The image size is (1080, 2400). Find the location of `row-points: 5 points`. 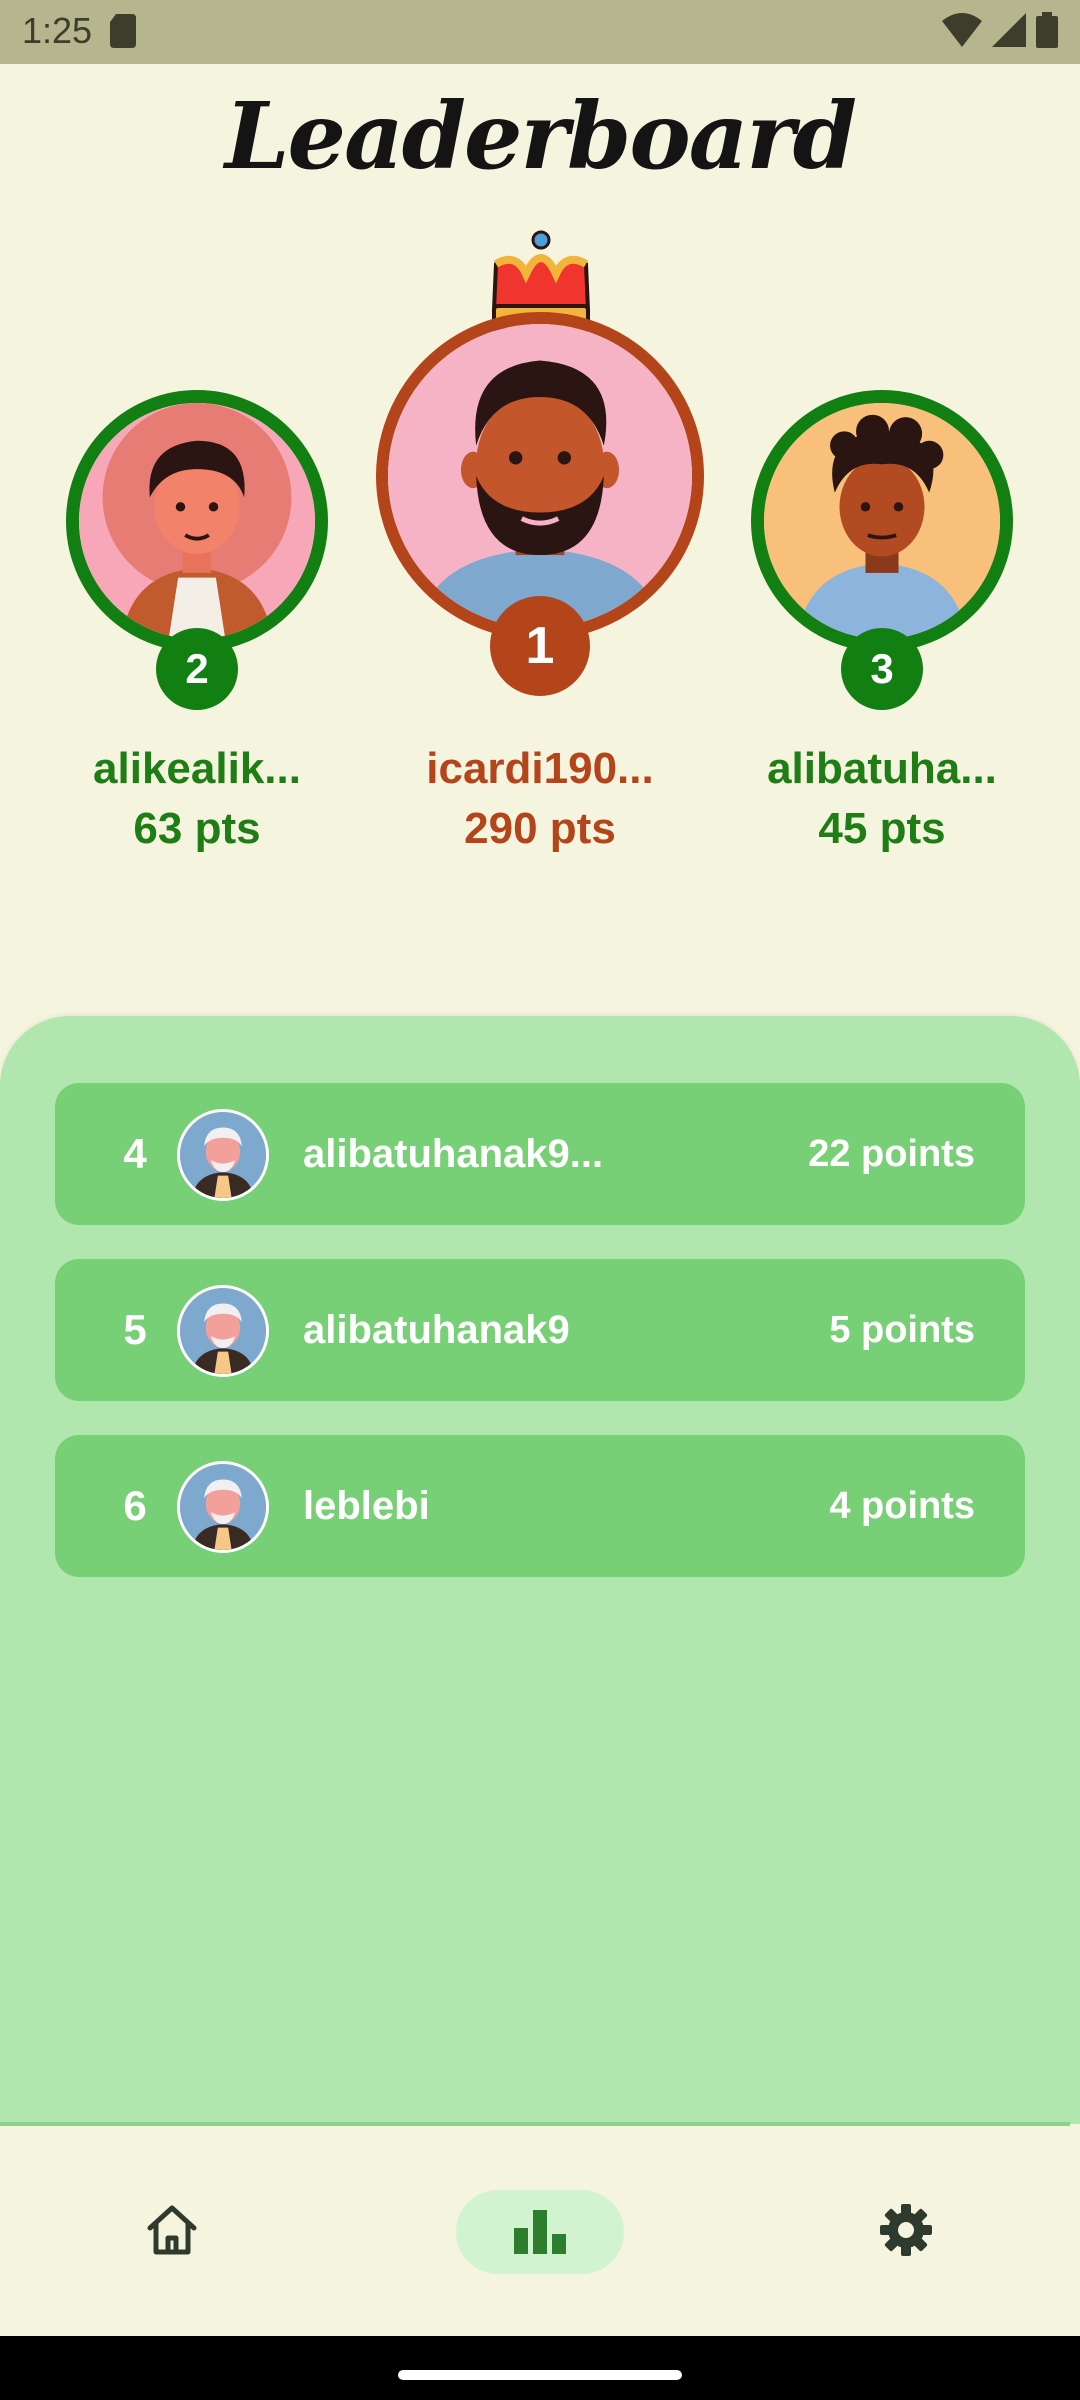

row-points: 5 points is located at coordinates (902, 1330).